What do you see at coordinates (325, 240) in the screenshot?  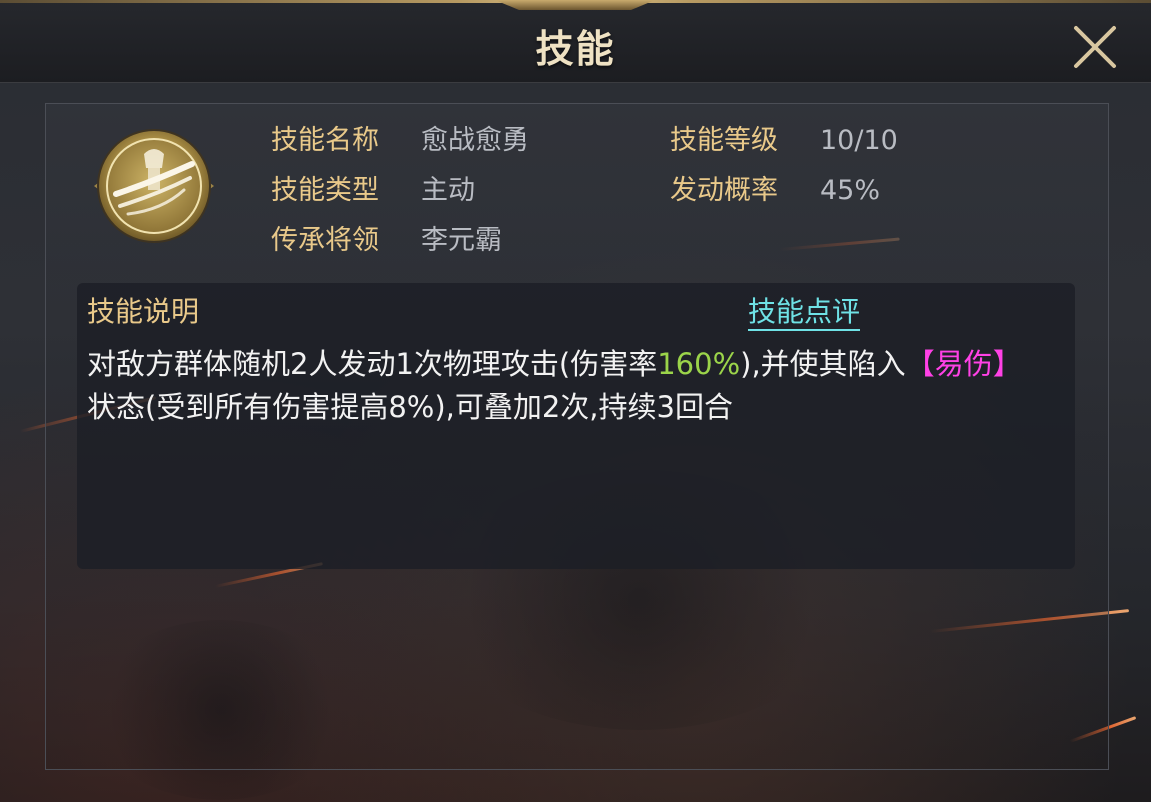 I see `inherit-general-label: 传承将领` at bounding box center [325, 240].